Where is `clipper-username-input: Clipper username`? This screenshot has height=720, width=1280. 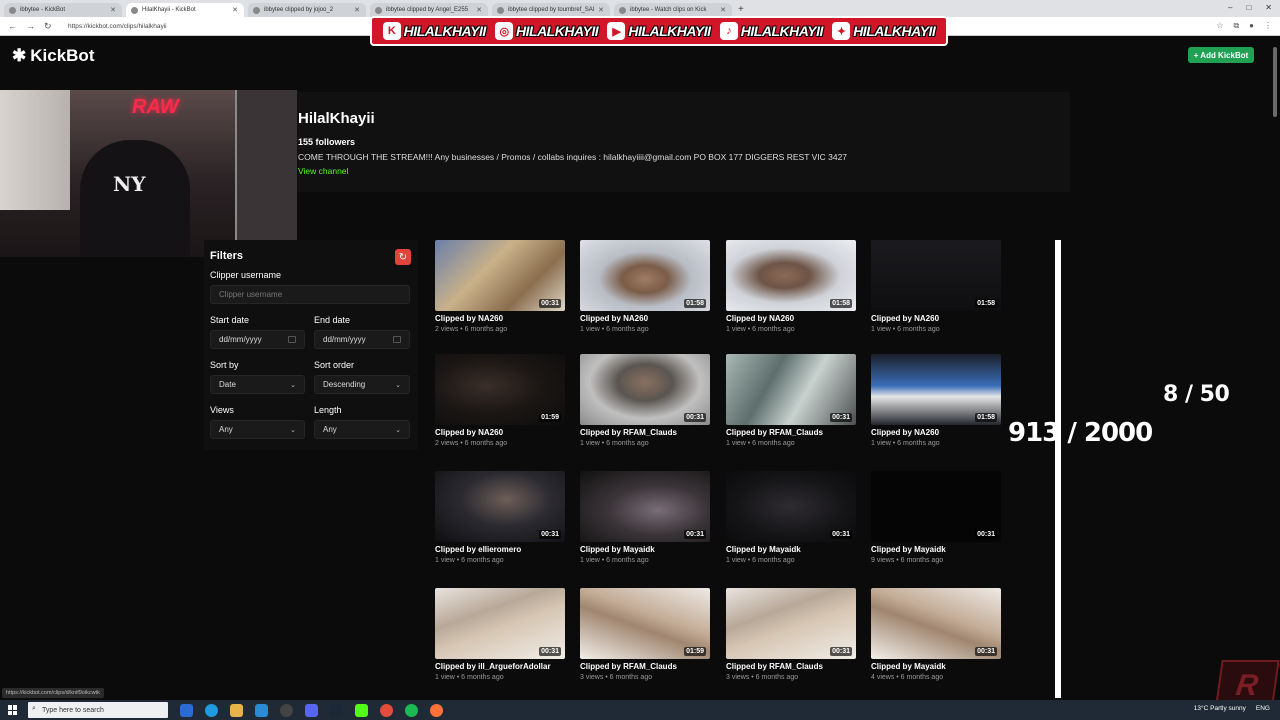 clipper-username-input: Clipper username is located at coordinates (310, 294).